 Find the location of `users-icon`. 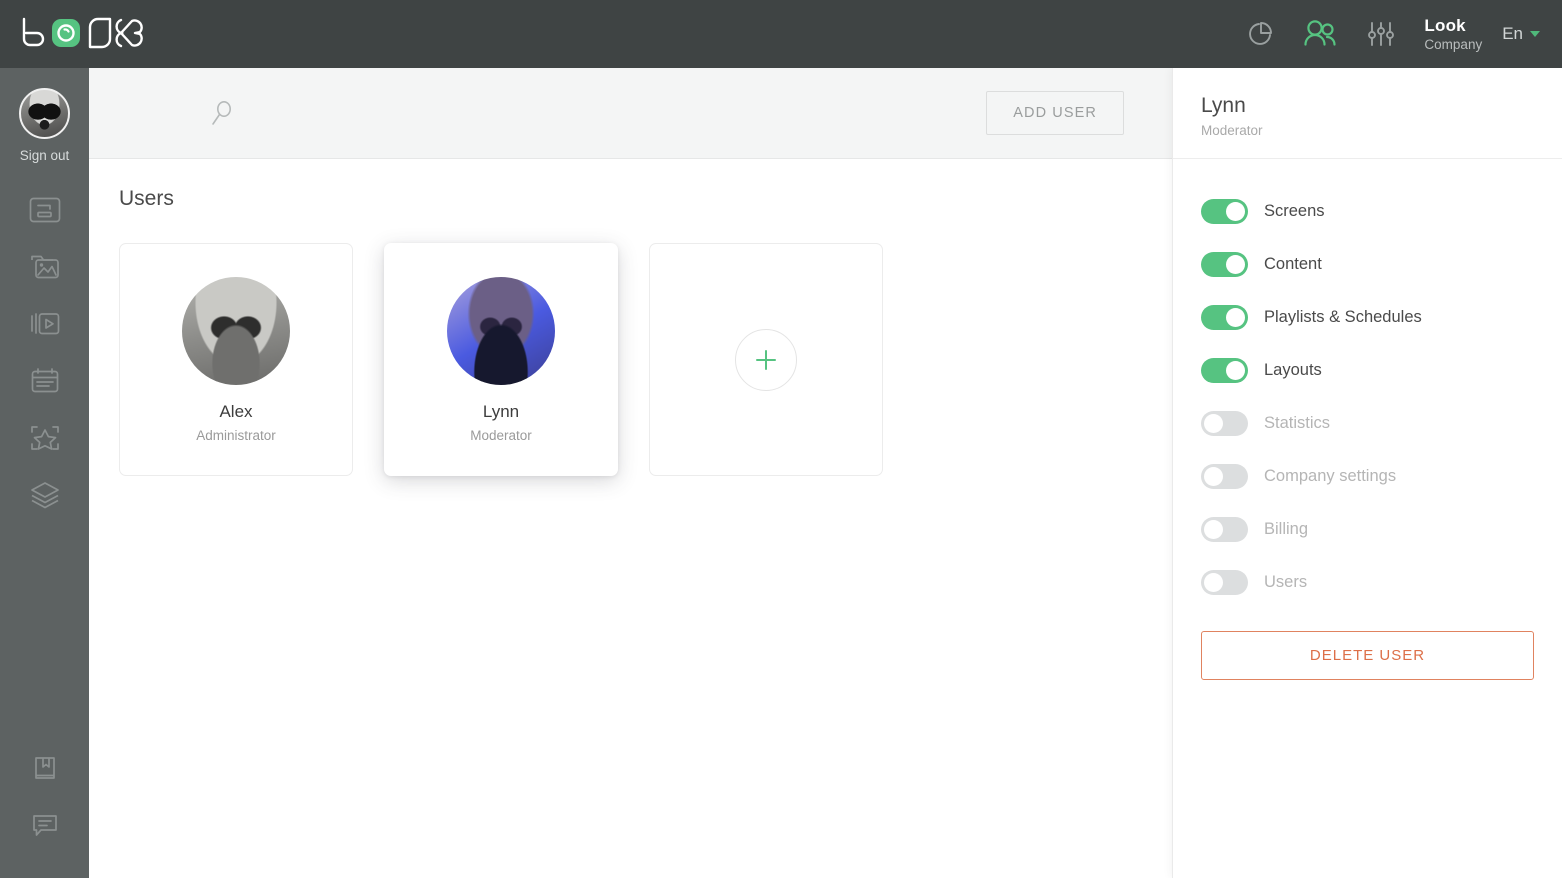

users-icon is located at coordinates (1321, 34).